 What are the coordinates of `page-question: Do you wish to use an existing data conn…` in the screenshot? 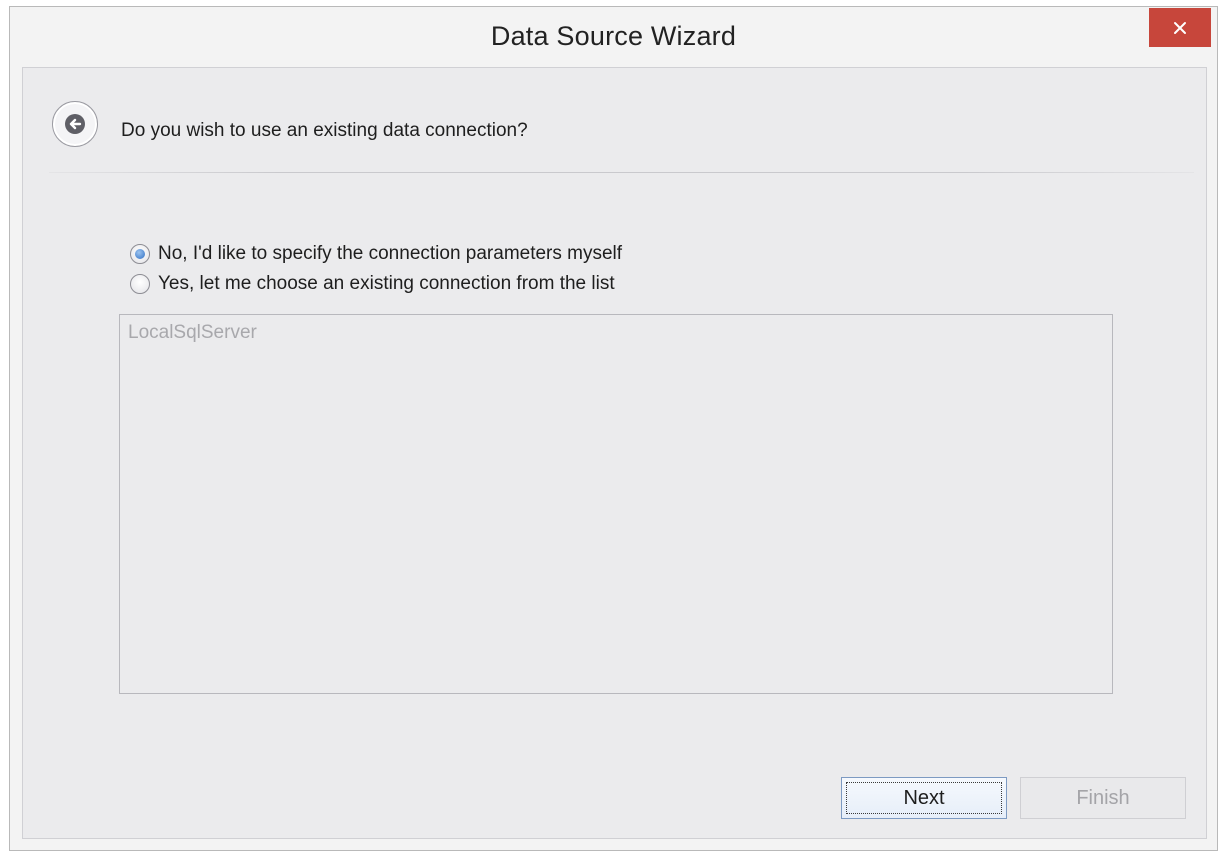 It's located at (324, 130).